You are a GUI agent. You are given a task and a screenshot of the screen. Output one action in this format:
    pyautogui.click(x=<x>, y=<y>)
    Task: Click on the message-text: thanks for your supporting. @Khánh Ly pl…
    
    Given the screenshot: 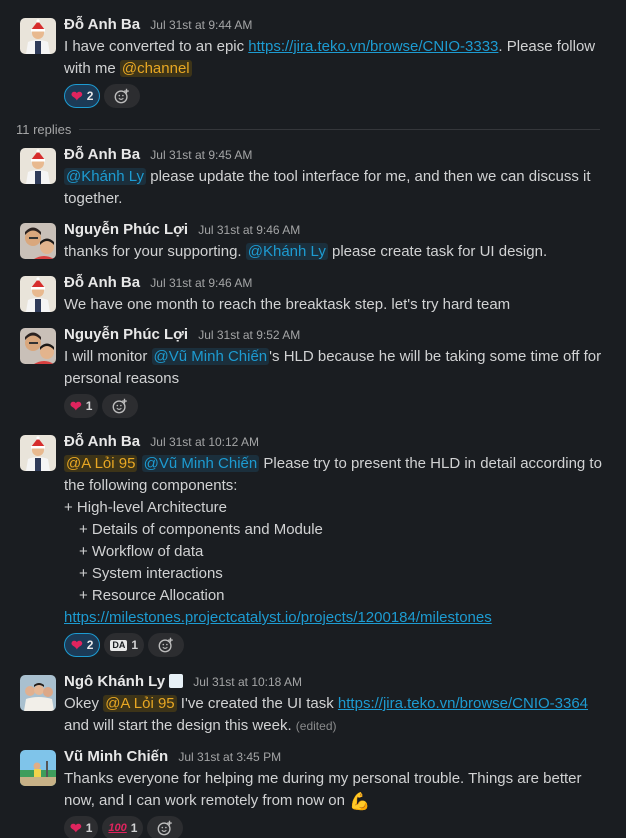 What is the action you would take?
    pyautogui.click(x=335, y=252)
    